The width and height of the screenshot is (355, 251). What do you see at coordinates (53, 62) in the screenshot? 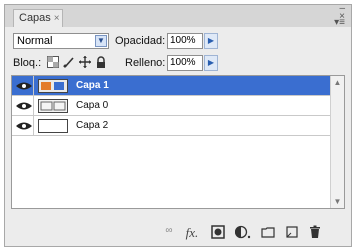
I see `lock-transparency-icon` at bounding box center [53, 62].